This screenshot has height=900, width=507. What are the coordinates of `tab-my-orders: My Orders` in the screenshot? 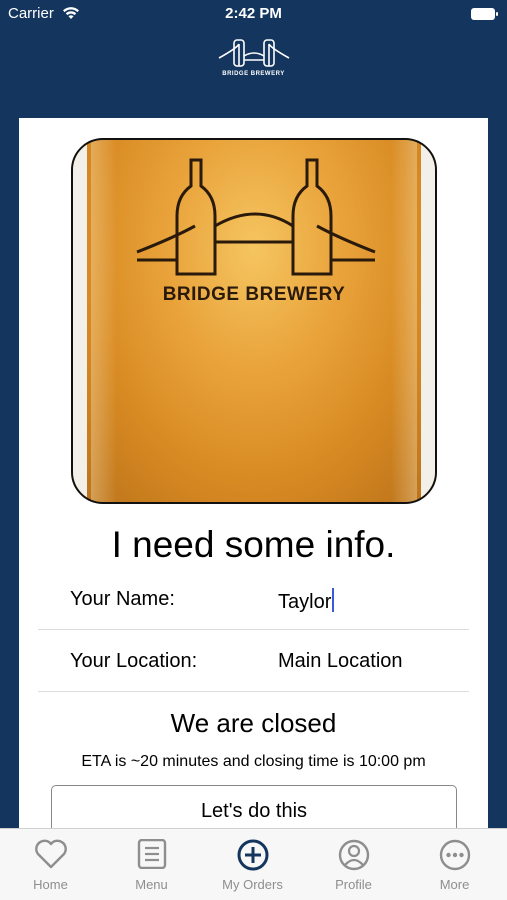 It's located at (252, 864).